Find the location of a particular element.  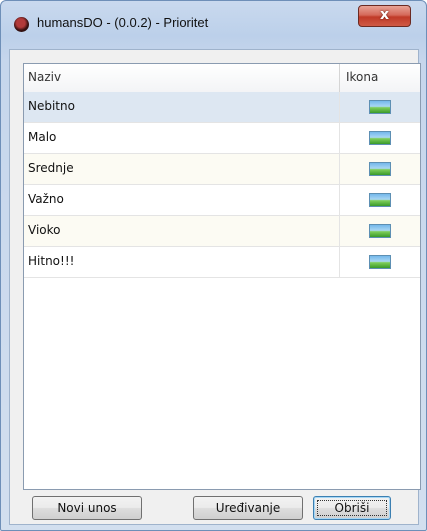

row-name: Malo is located at coordinates (42, 137).